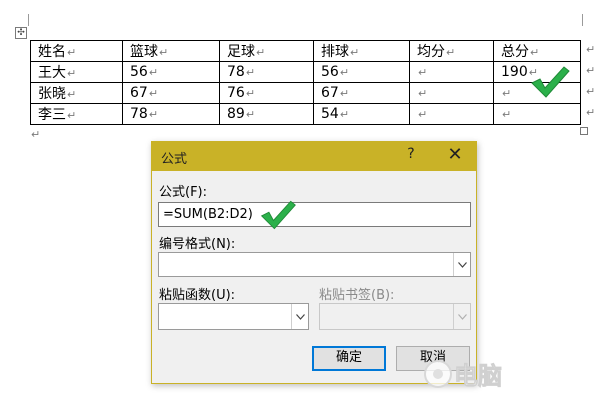 This screenshot has width=597, height=410. I want to click on table-cell: 篮球↵, so click(171, 51).